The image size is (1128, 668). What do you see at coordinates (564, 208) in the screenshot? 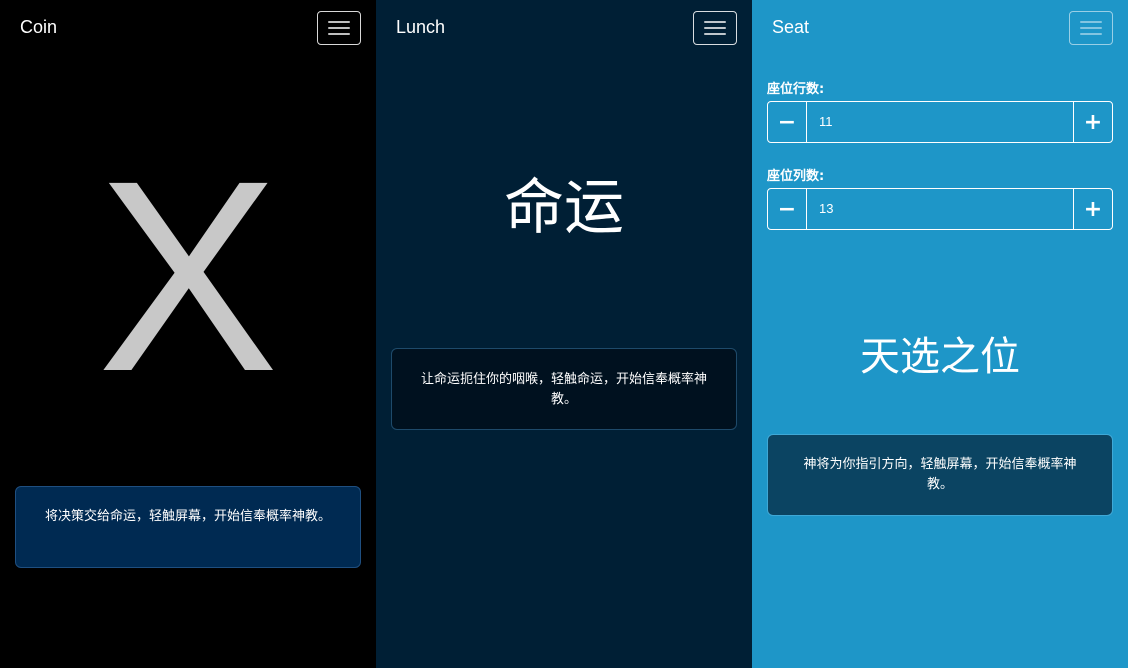
I see `lunch-result: 命运` at bounding box center [564, 208].